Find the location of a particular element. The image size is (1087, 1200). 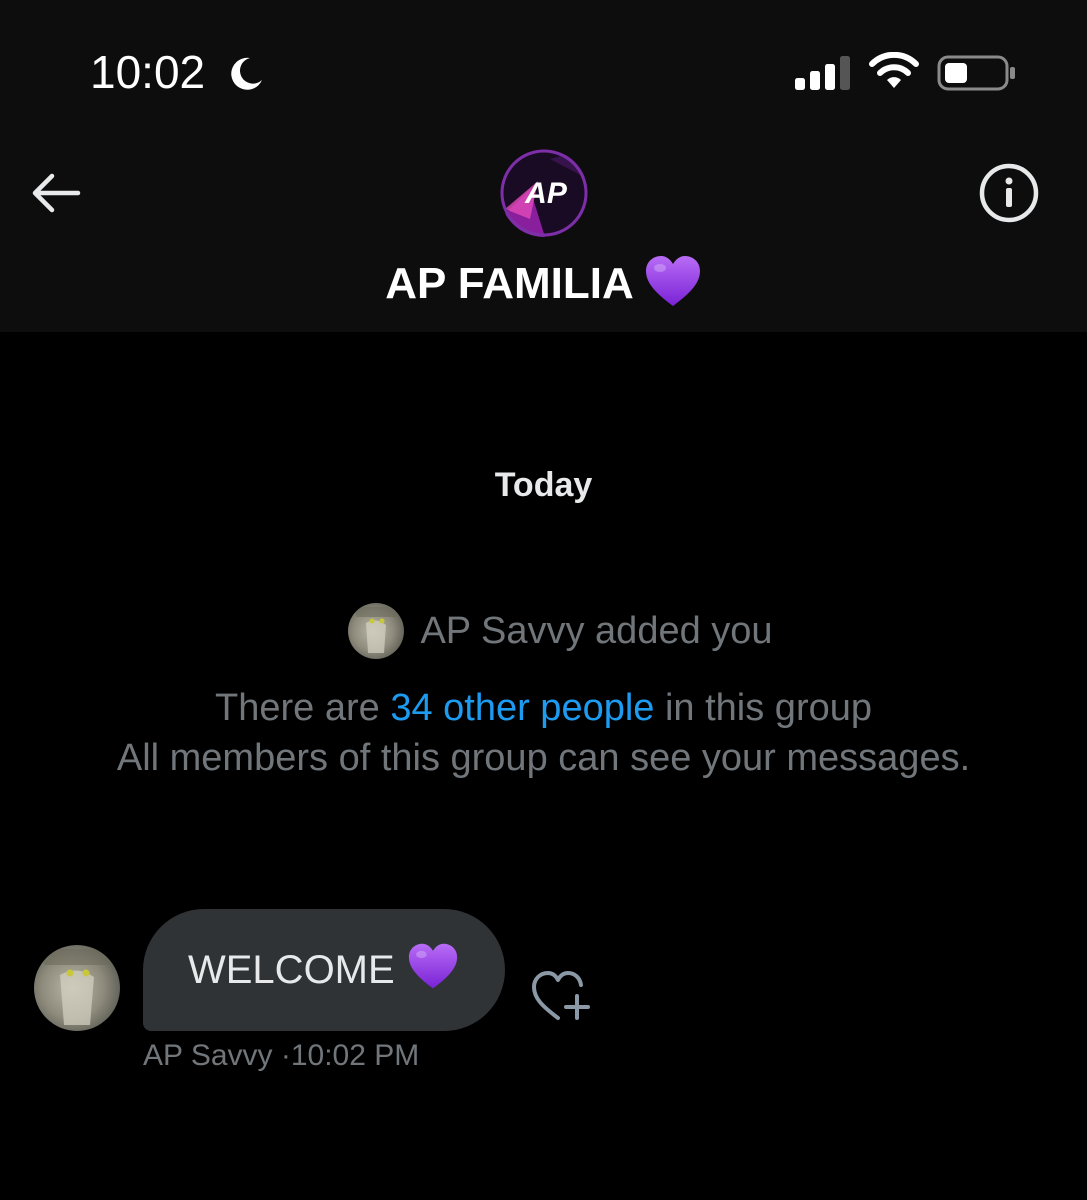

group-avatar: AP is located at coordinates (544, 193).